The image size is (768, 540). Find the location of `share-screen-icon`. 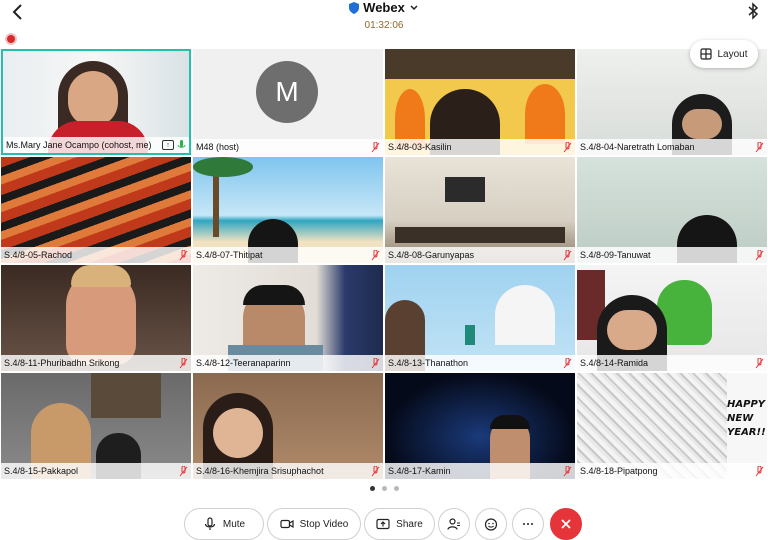

share-screen-icon is located at coordinates (383, 524).